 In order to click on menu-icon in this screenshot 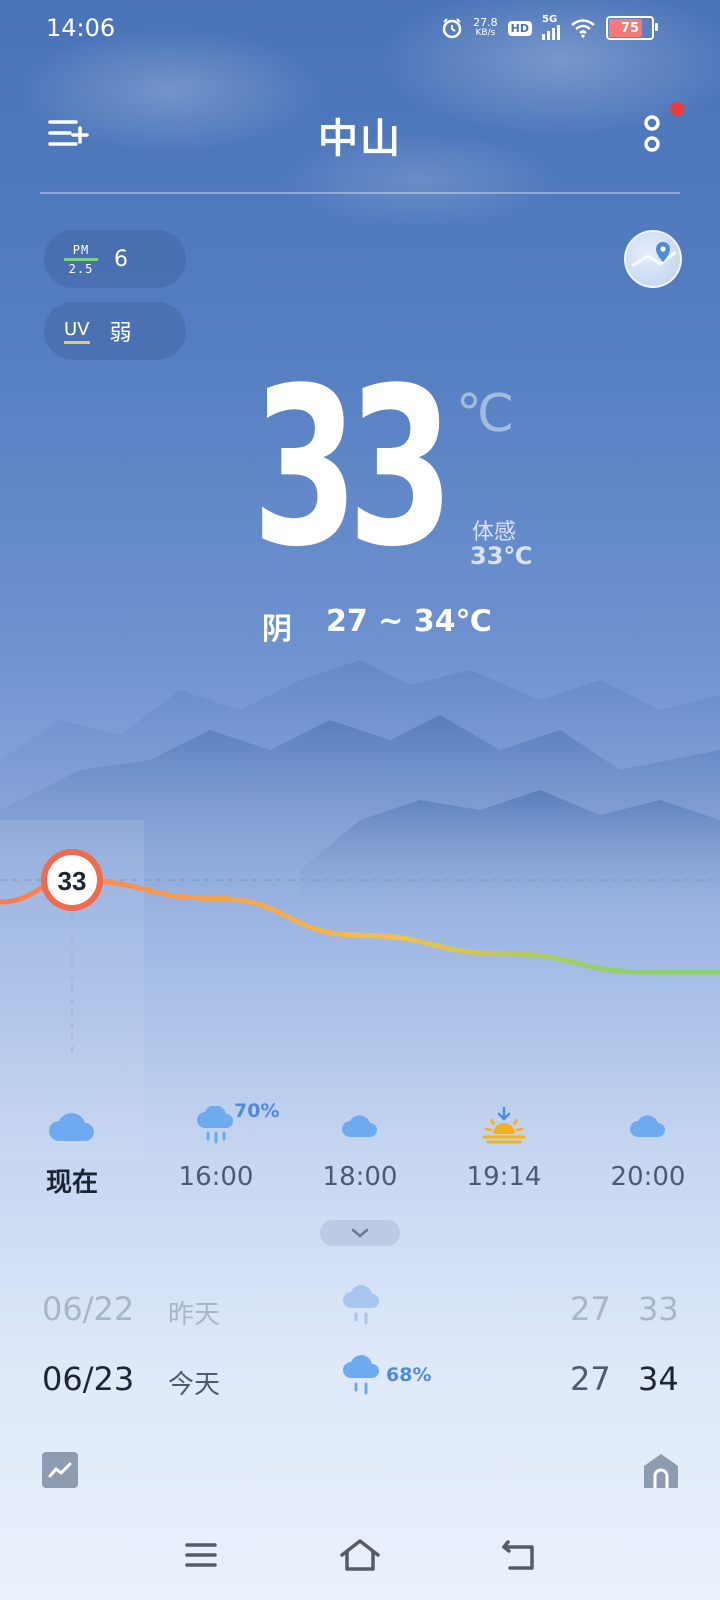, I will do `click(201, 1555)`.